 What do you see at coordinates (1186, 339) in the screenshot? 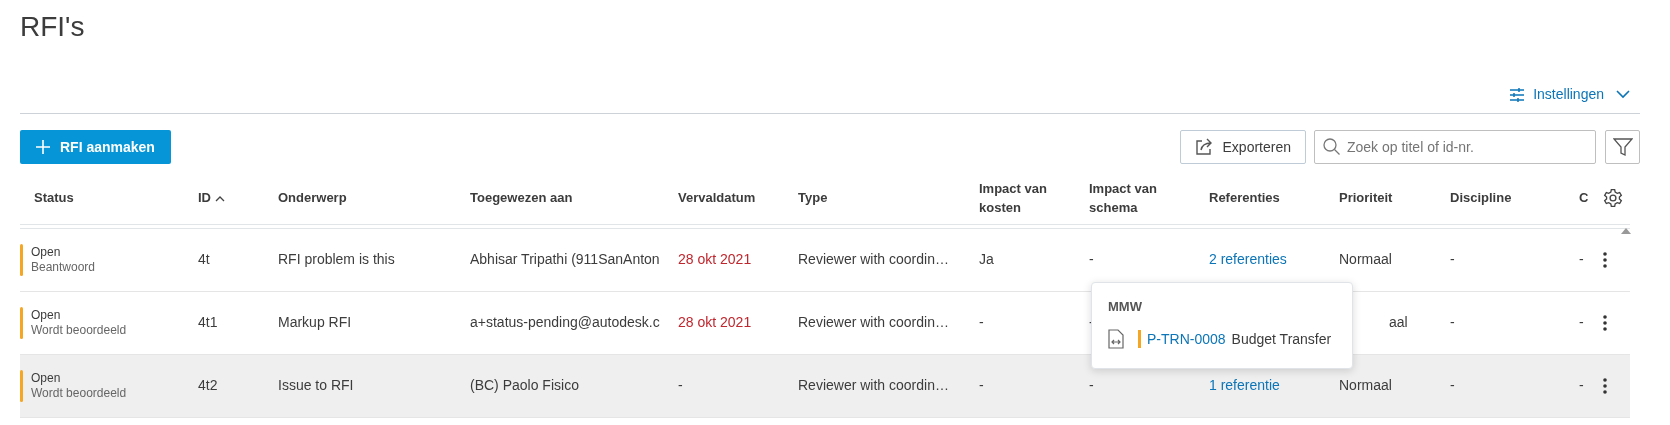
I see `reference-link: P-TRN-0008` at bounding box center [1186, 339].